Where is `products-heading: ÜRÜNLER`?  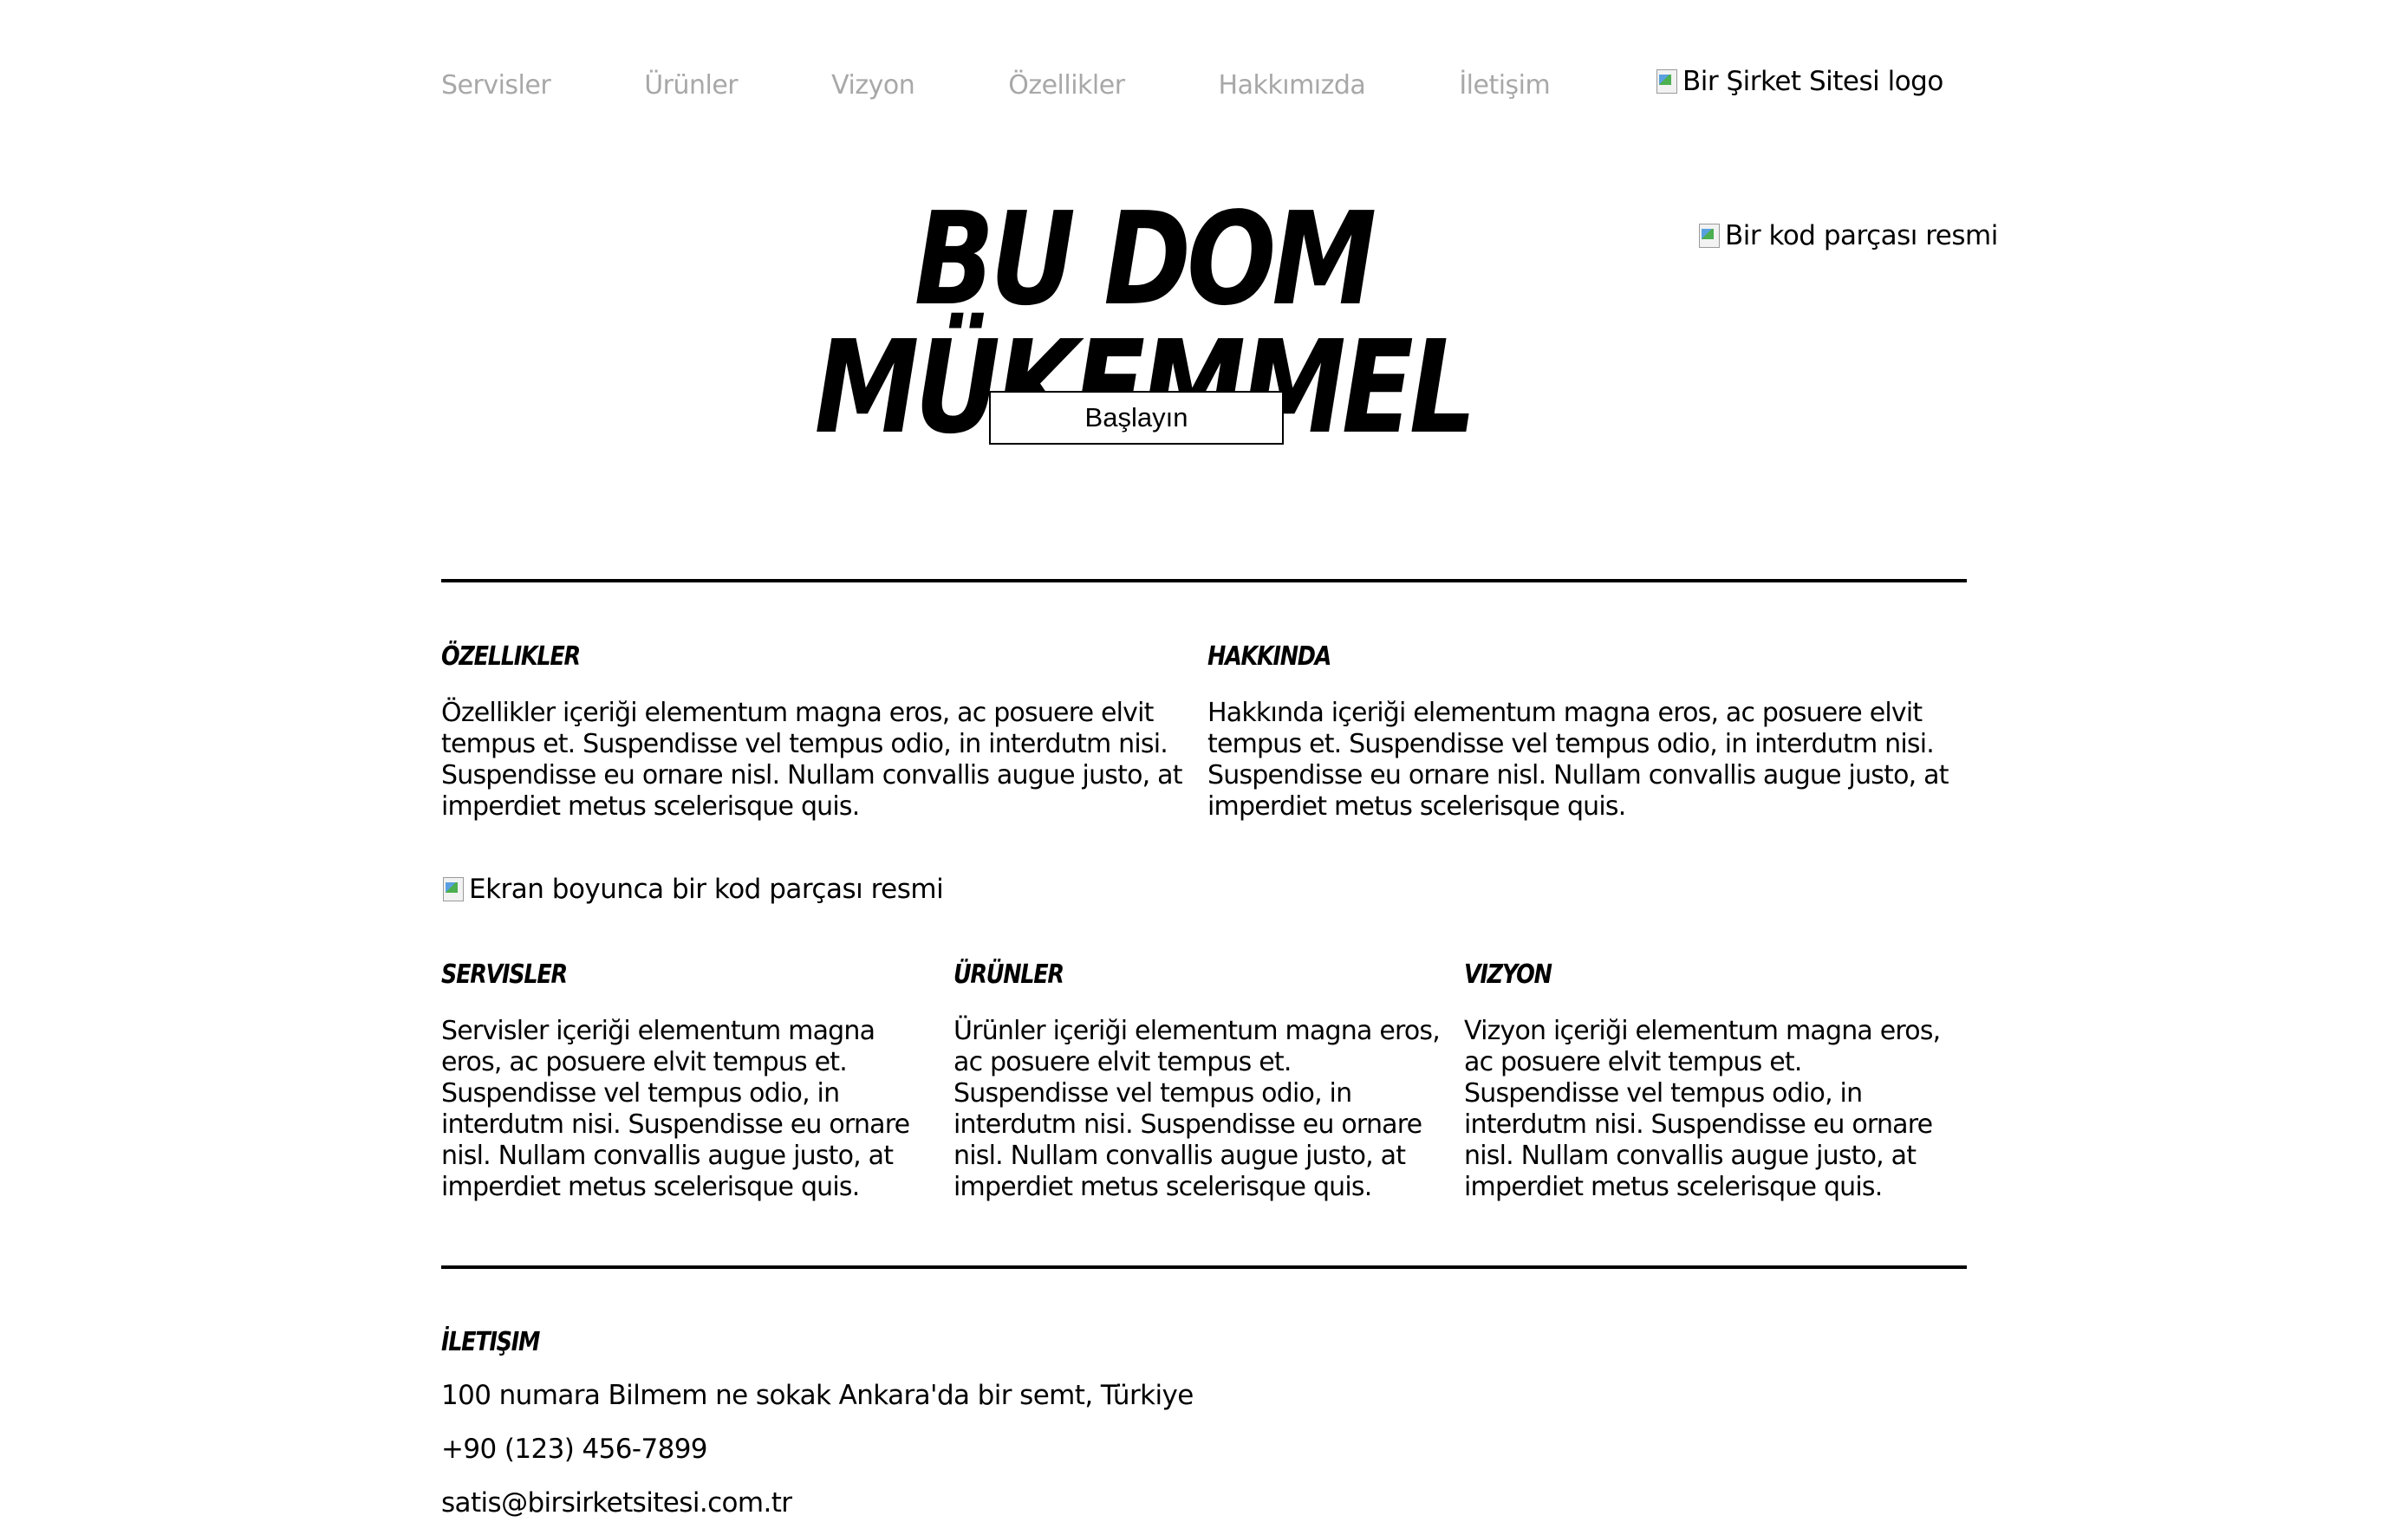 products-heading: ÜRÜNLER is located at coordinates (1008, 974).